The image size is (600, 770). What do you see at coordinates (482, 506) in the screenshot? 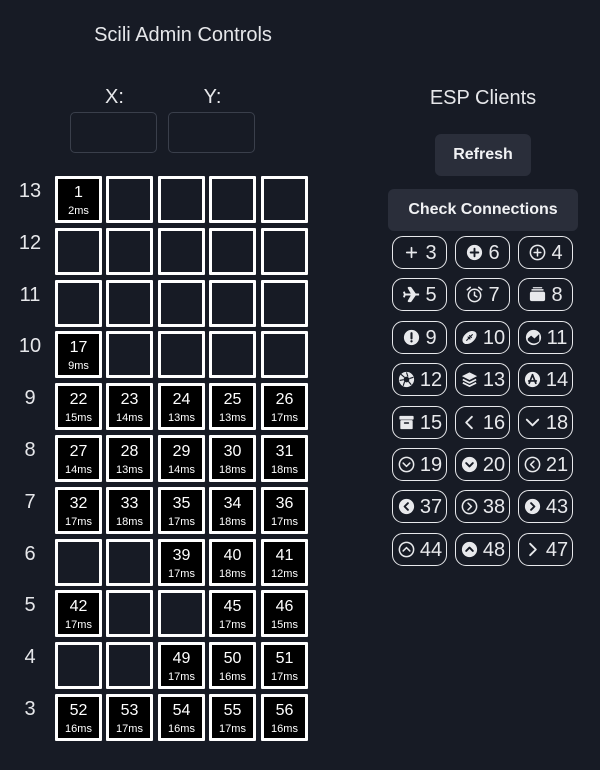
I see `esp-client-38: 38` at bounding box center [482, 506].